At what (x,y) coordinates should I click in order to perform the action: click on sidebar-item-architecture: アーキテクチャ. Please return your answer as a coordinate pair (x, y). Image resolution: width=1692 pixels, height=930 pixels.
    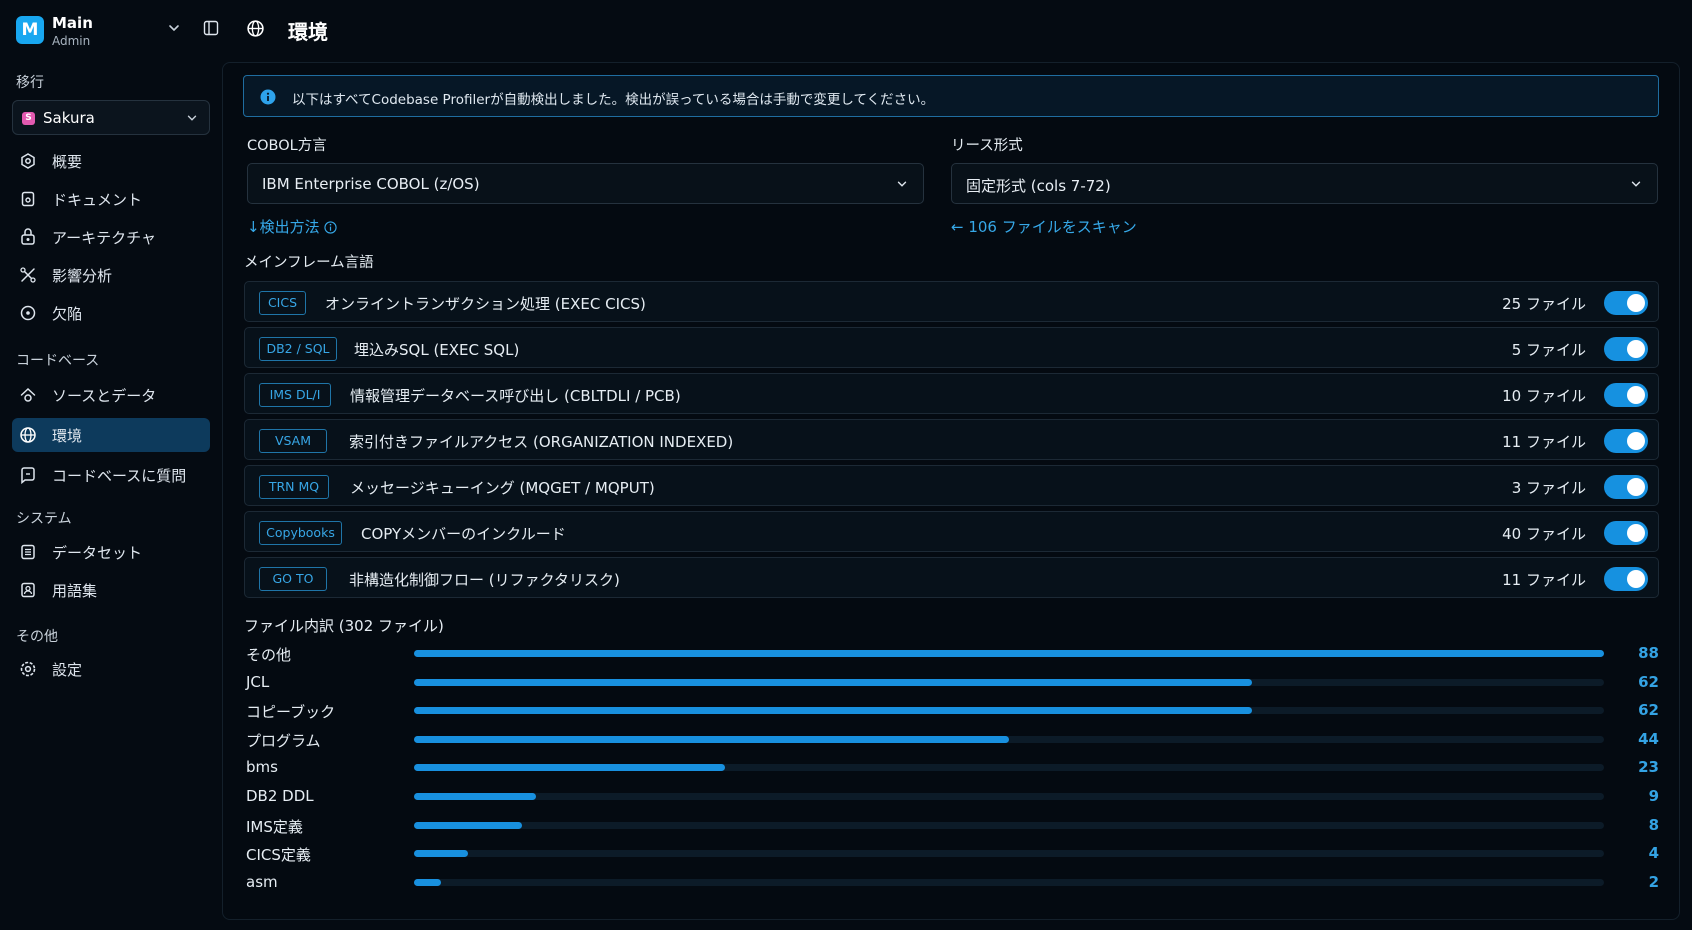
    Looking at the image, I should click on (111, 237).